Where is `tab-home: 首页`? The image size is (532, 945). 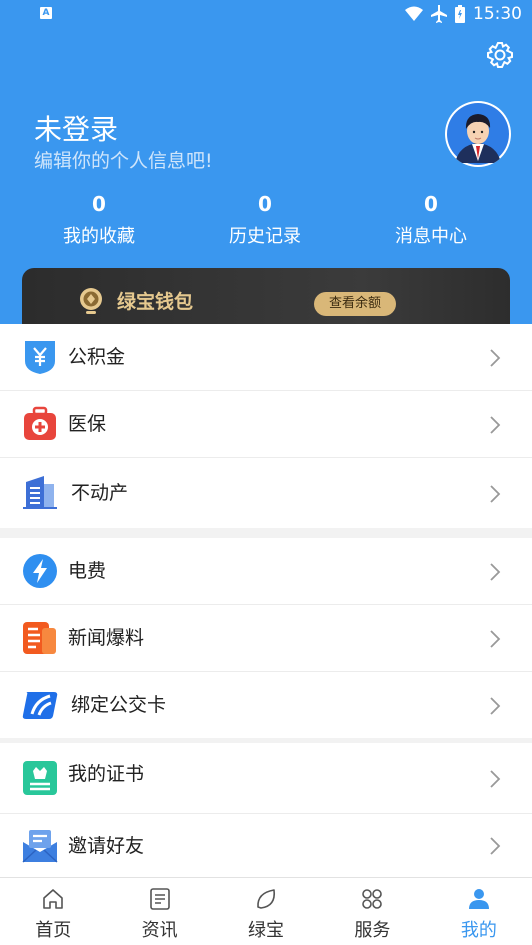 tab-home: 首页 is located at coordinates (53, 911).